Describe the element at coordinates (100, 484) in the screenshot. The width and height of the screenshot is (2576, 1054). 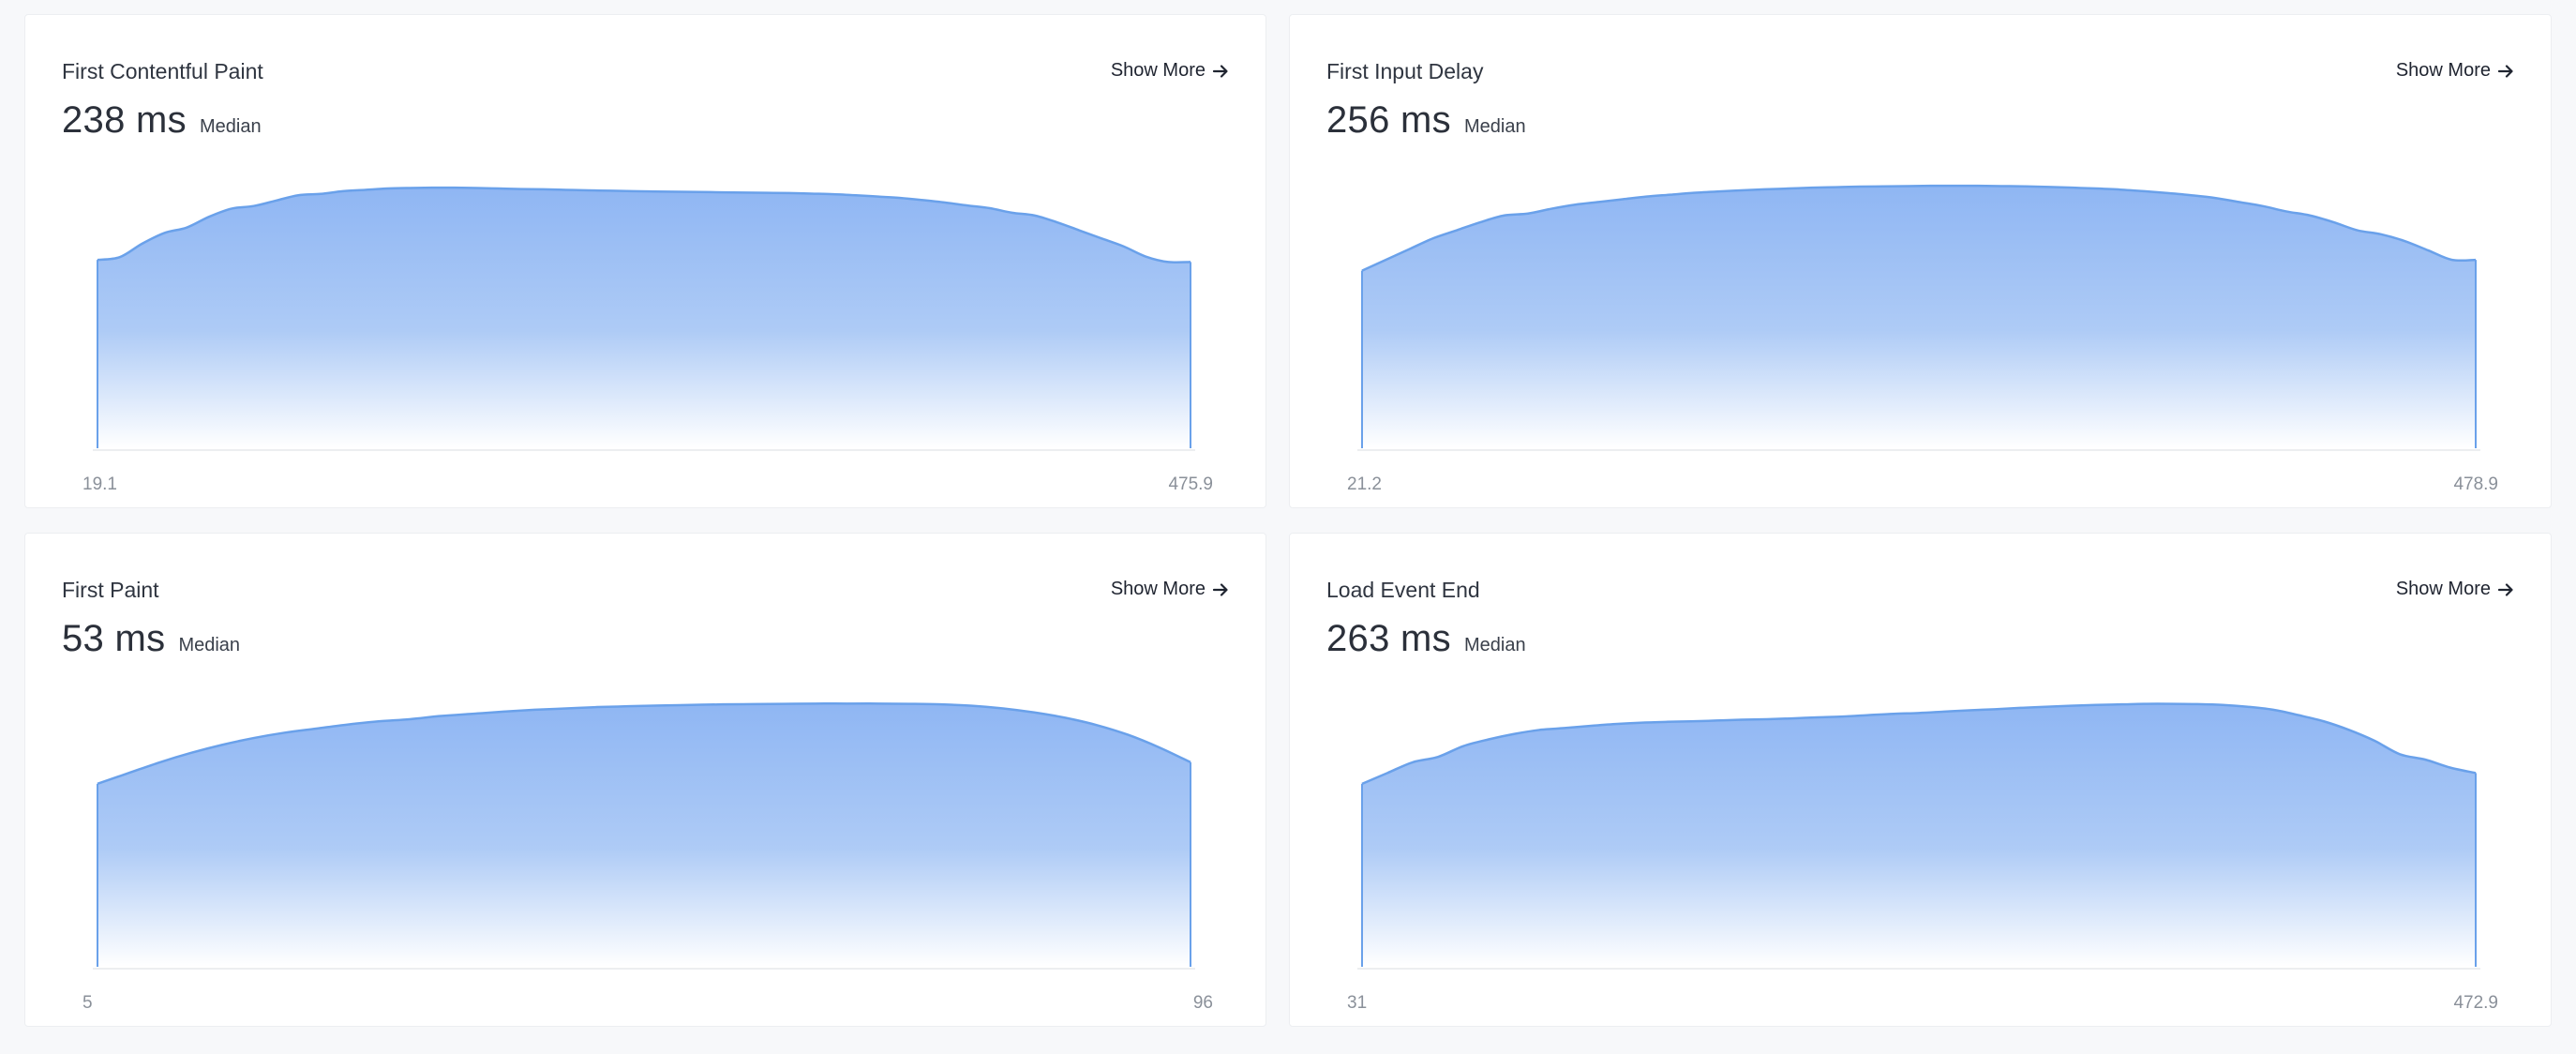
I see `x-axis-min-label: 19.1` at that location.